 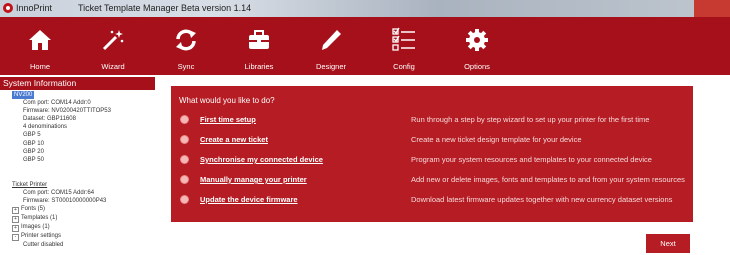 I want to click on device-detail: Com port: COM14 Addr:0, so click(x=57, y=103).